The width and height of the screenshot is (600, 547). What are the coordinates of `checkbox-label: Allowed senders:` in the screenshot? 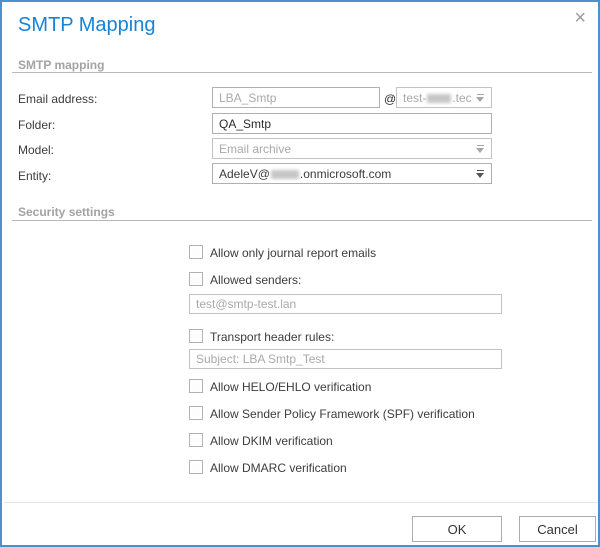 It's located at (256, 280).